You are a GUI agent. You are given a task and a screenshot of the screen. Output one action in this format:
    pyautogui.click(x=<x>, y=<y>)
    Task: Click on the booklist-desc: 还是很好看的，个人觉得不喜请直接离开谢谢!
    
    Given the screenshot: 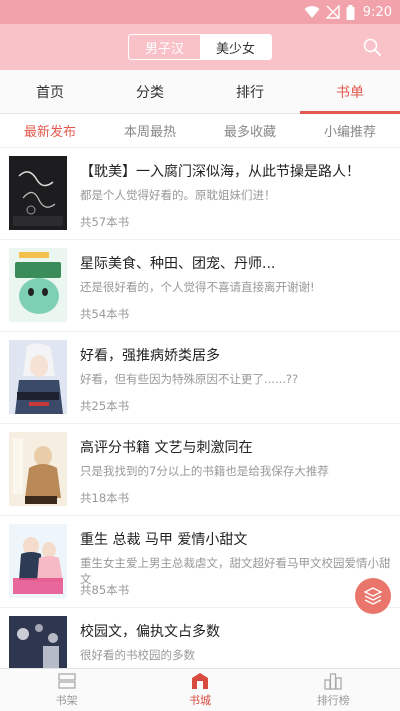 What is the action you would take?
    pyautogui.click(x=197, y=287)
    